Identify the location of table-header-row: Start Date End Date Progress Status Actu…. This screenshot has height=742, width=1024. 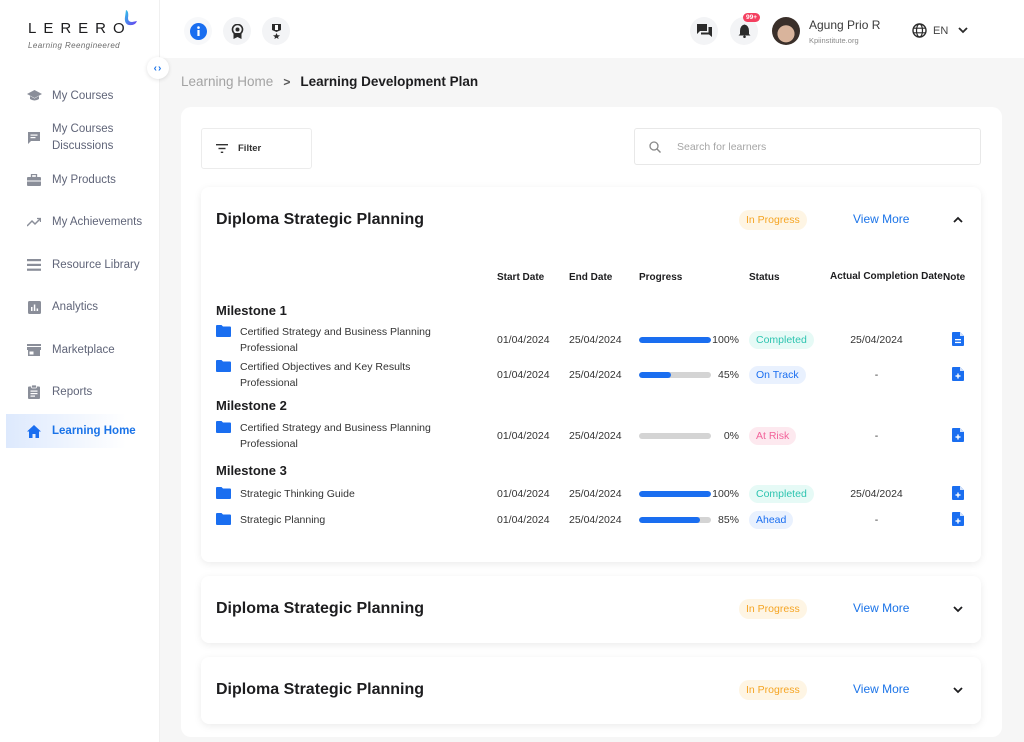
(594, 277).